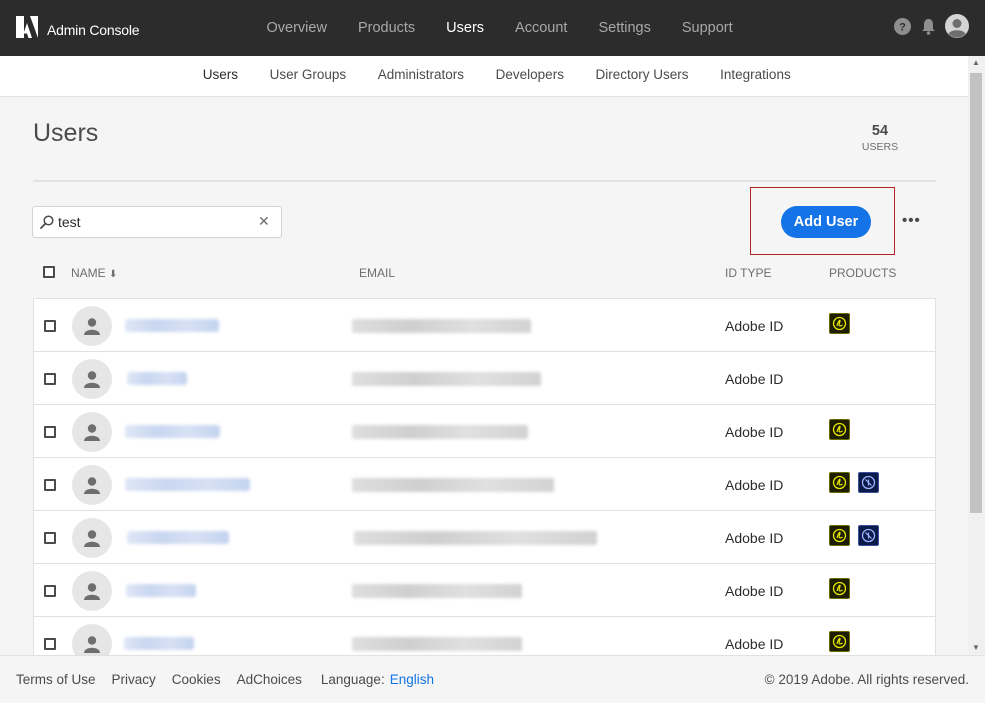 The width and height of the screenshot is (985, 703). I want to click on copyright: © 2019 Adobe. All rights reserved., so click(866, 679).